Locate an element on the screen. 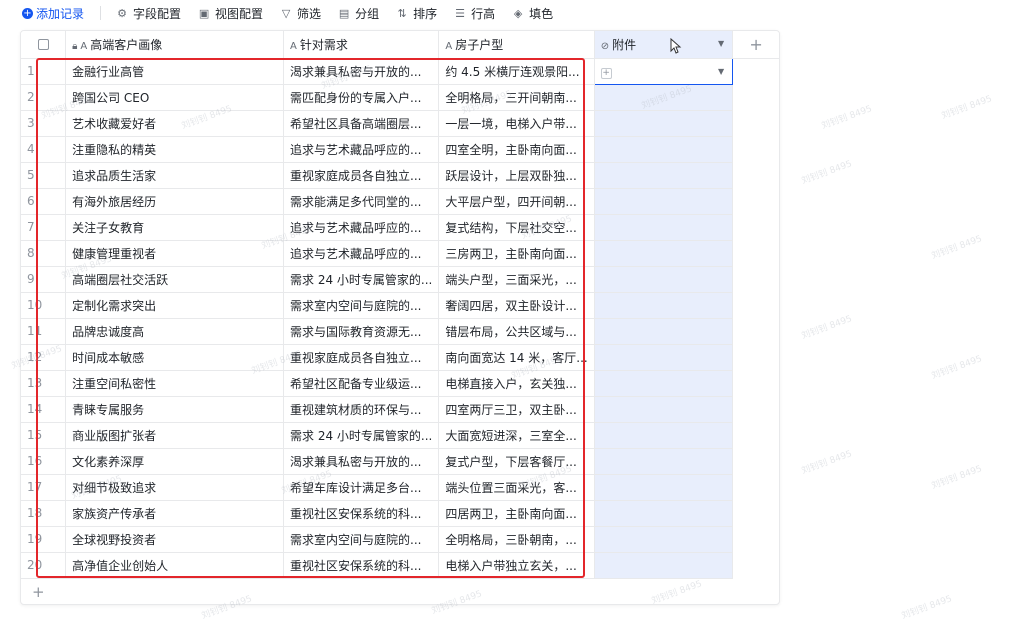 This screenshot has height=623, width=1024. column-header-needs: A 针对需求 is located at coordinates (361, 45).